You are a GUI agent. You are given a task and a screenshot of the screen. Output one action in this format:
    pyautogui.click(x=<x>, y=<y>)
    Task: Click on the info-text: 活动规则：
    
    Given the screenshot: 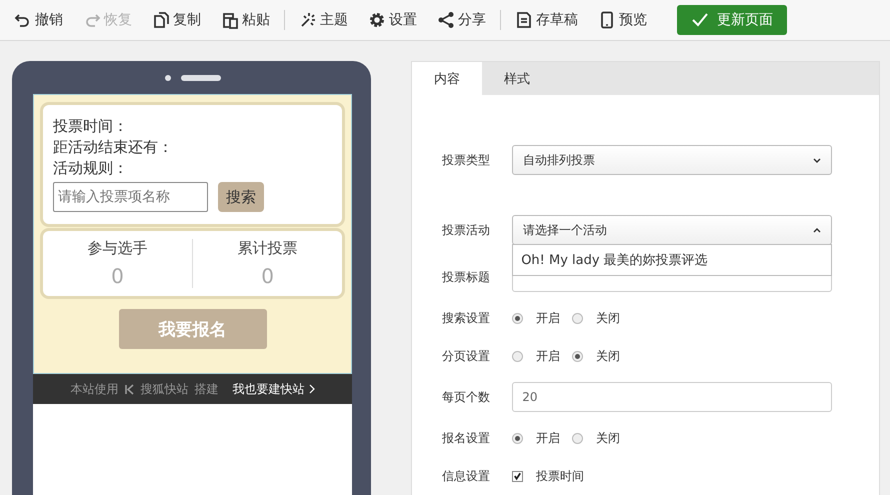 What is the action you would take?
    pyautogui.click(x=91, y=168)
    